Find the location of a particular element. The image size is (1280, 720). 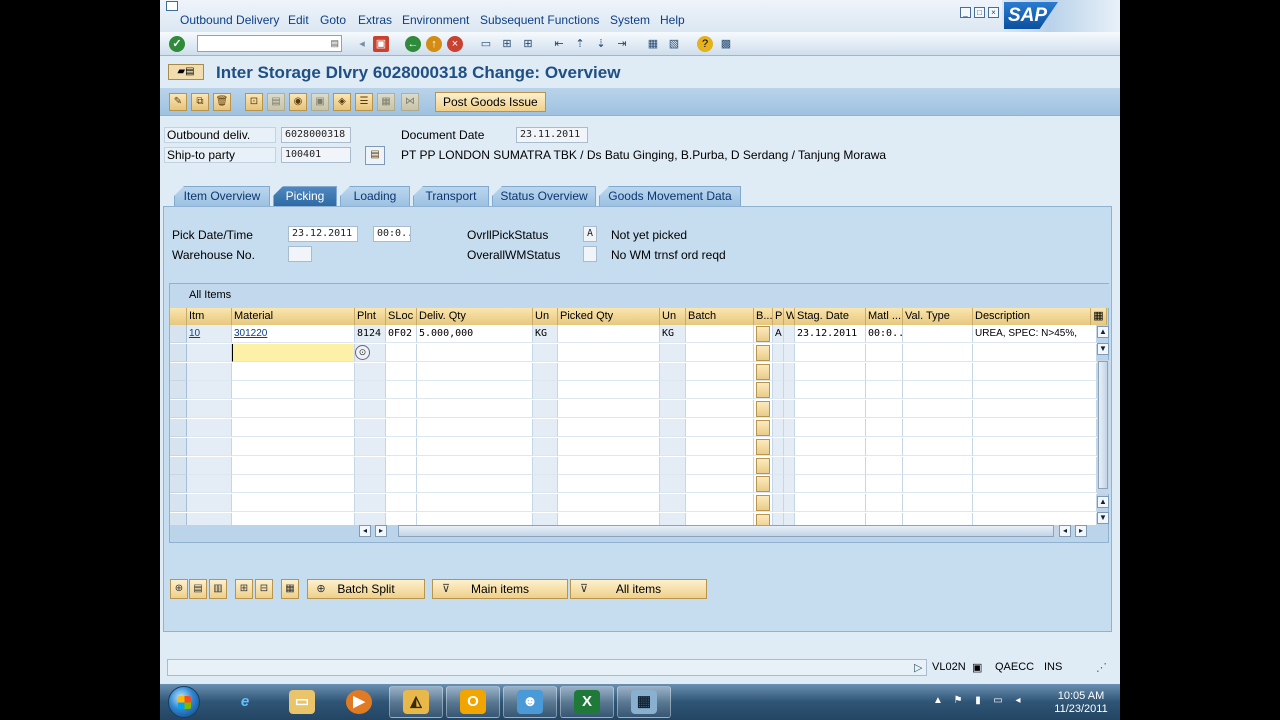

col-p: P is located at coordinates (778, 316).